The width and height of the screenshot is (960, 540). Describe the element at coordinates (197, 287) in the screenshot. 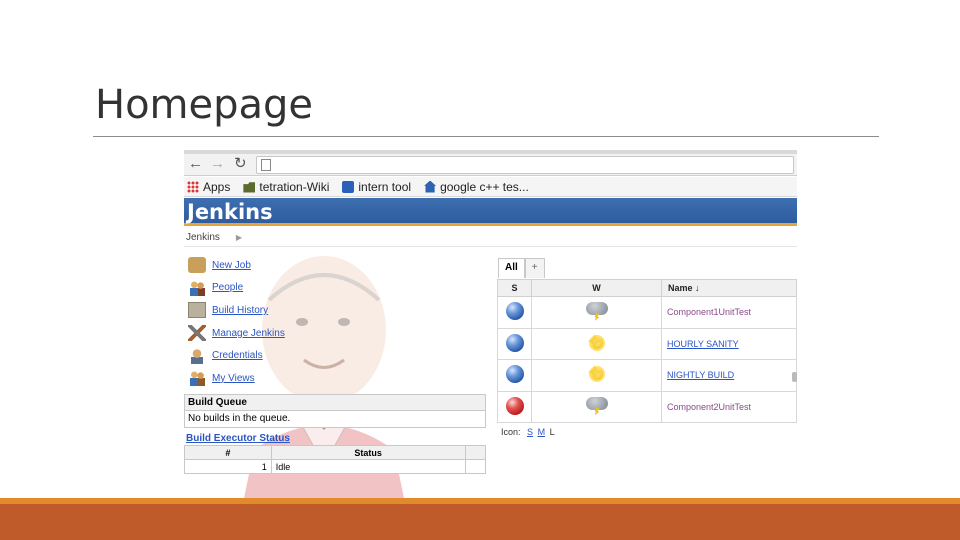

I see `people-icon` at that location.